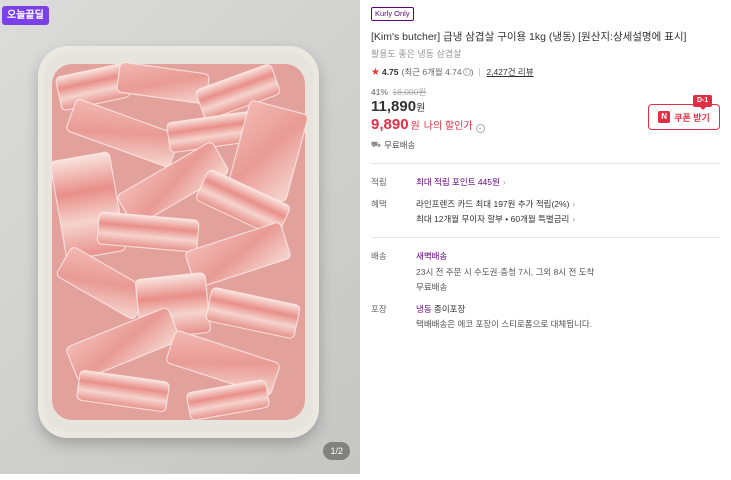 The height and width of the screenshot is (480, 731). Describe the element at coordinates (505, 272) in the screenshot. I see `delivery-desc: 23시 전 주문 시 수도권·충청 7시, 그외 8시 전 도착` at that location.